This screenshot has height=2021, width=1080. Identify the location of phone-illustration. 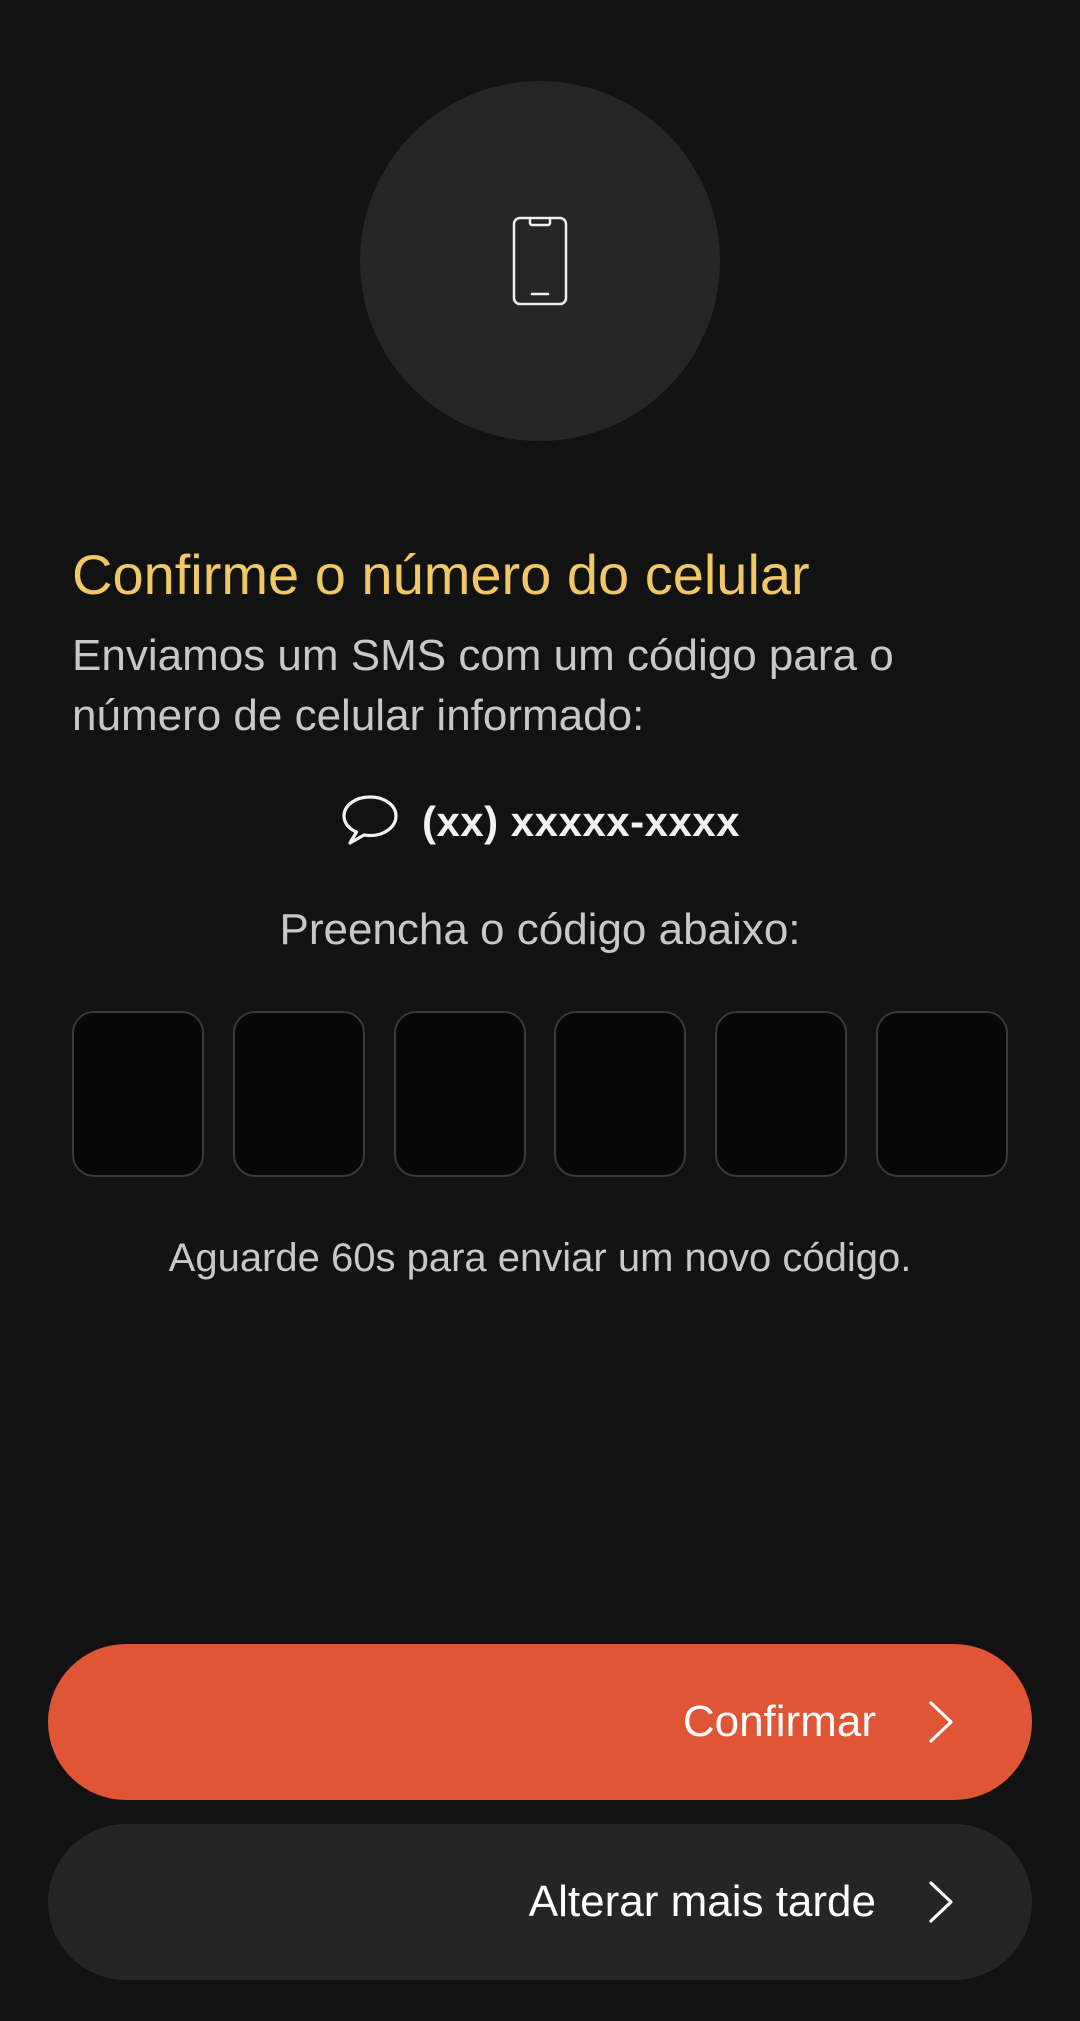
(540, 261).